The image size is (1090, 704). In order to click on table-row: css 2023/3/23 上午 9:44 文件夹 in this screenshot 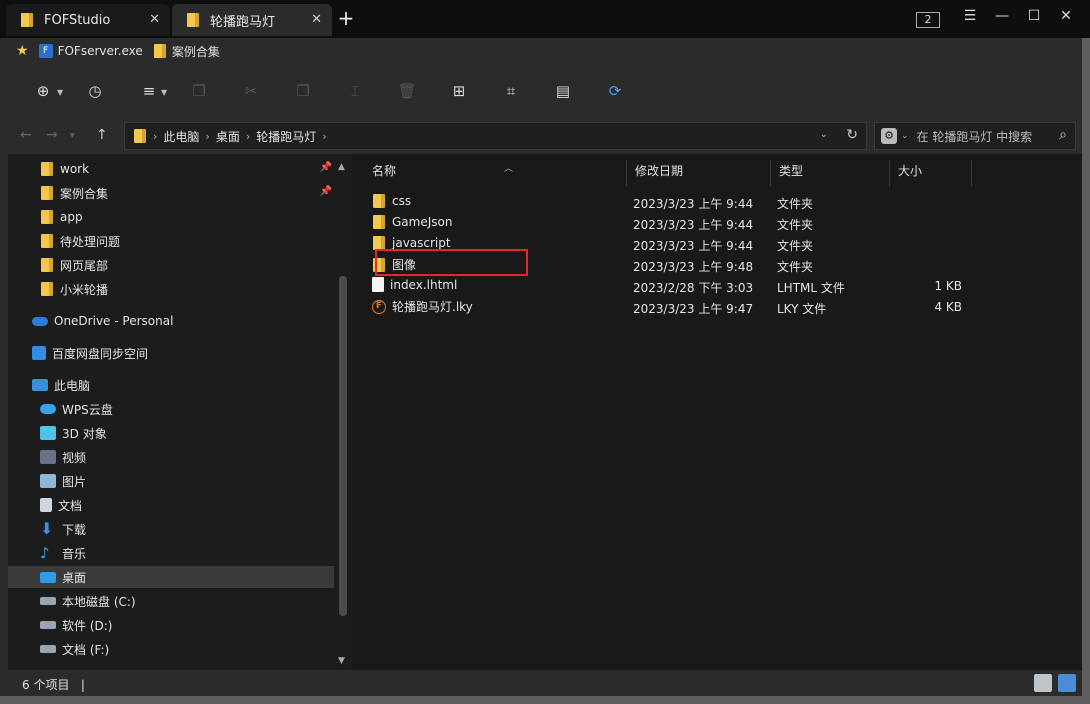, I will do `click(672, 202)`.